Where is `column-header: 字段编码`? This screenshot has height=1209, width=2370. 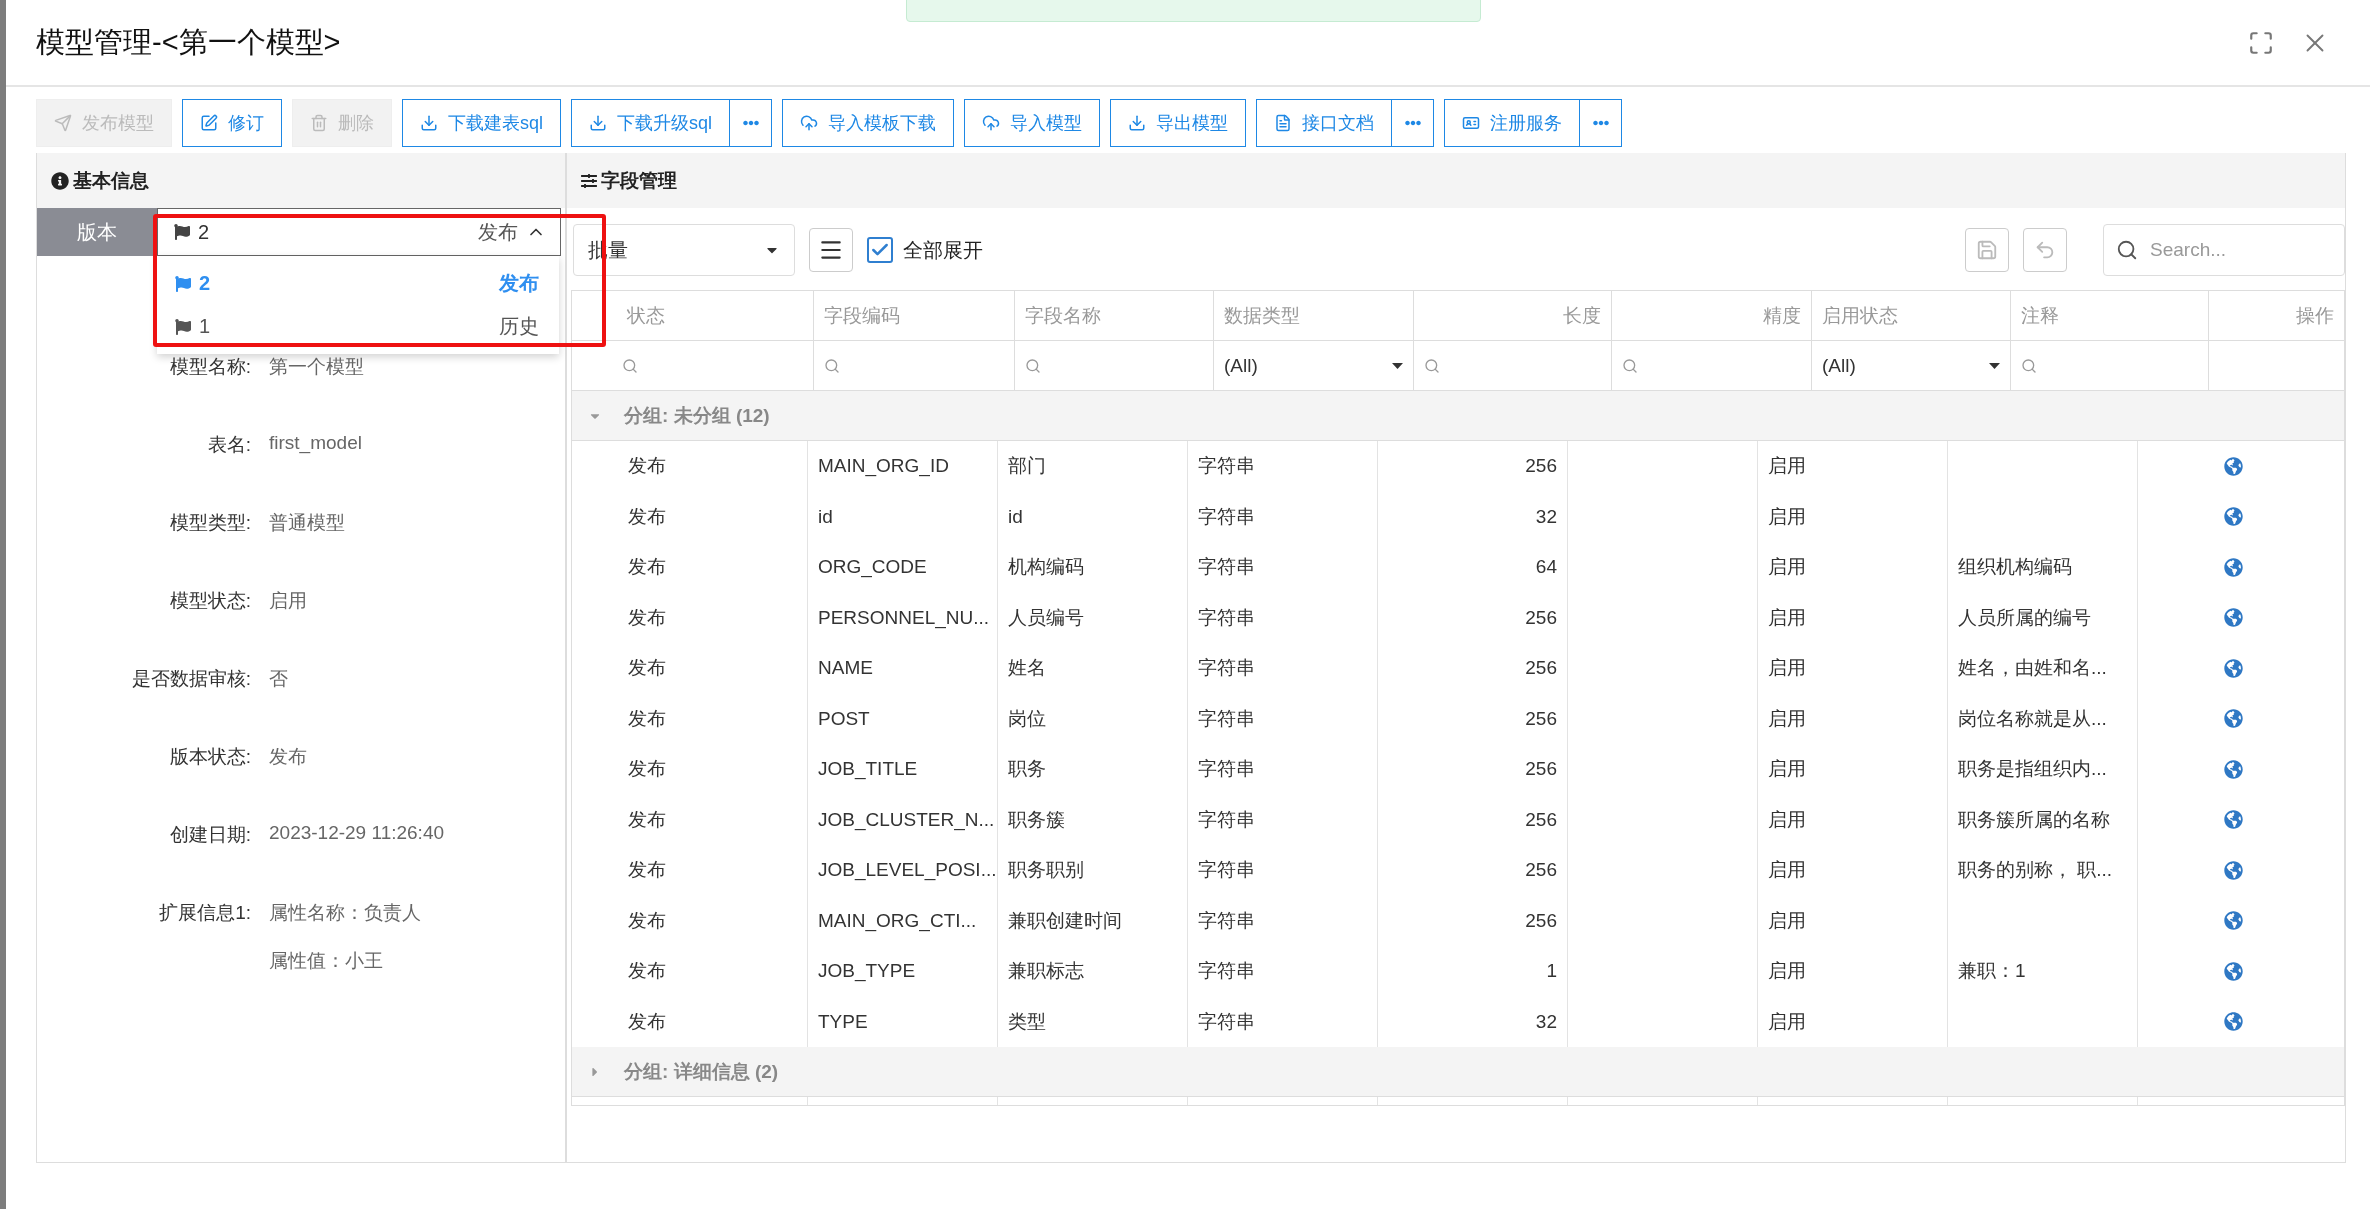
column-header: 字段编码 is located at coordinates (862, 315).